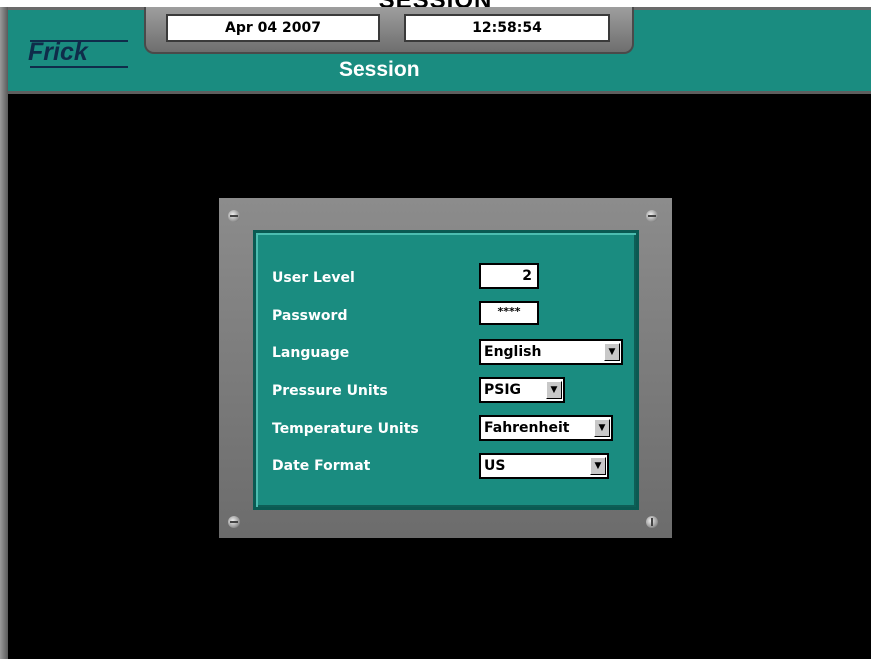 This screenshot has height=659, width=871. Describe the element at coordinates (544, 466) in the screenshot. I see `date-format-select: US ▼` at that location.